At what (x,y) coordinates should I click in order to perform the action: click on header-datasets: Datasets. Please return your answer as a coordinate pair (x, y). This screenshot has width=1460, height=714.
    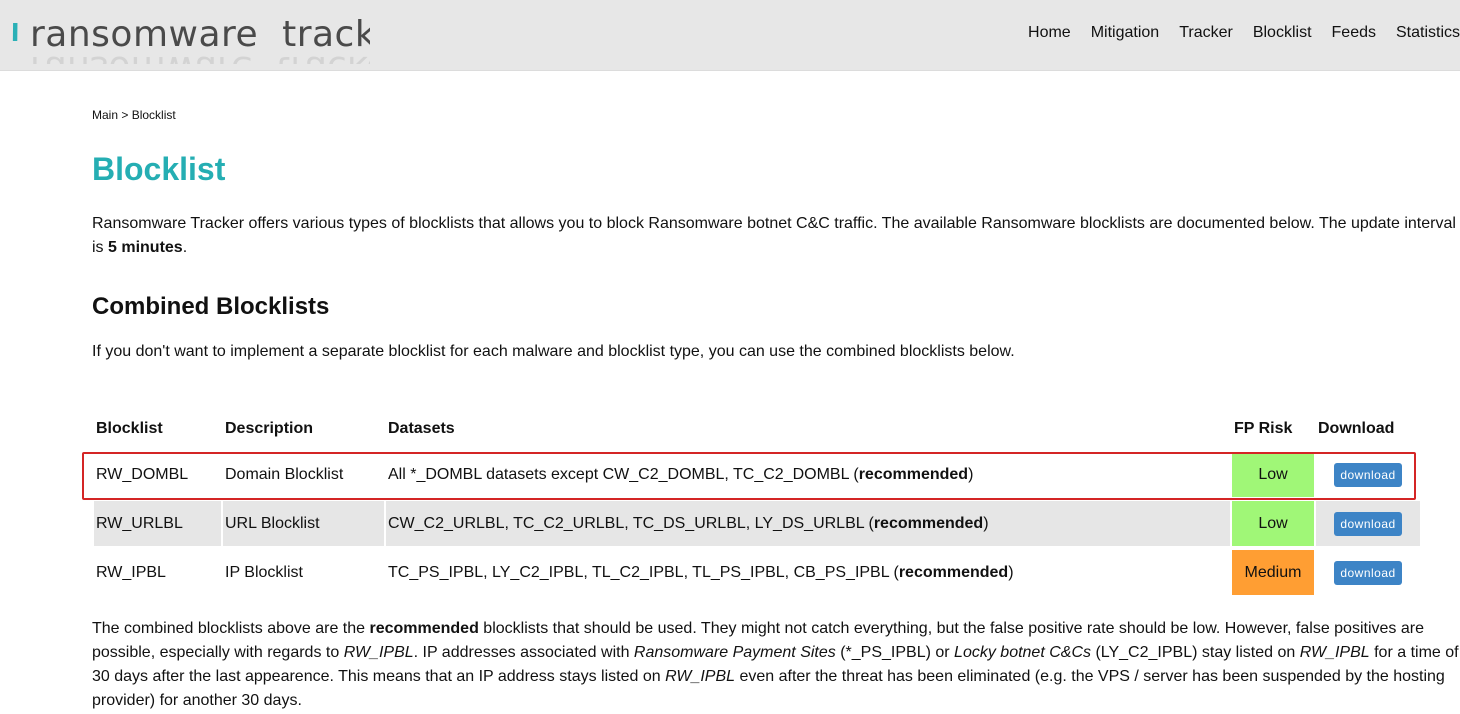
    Looking at the image, I should click on (421, 428).